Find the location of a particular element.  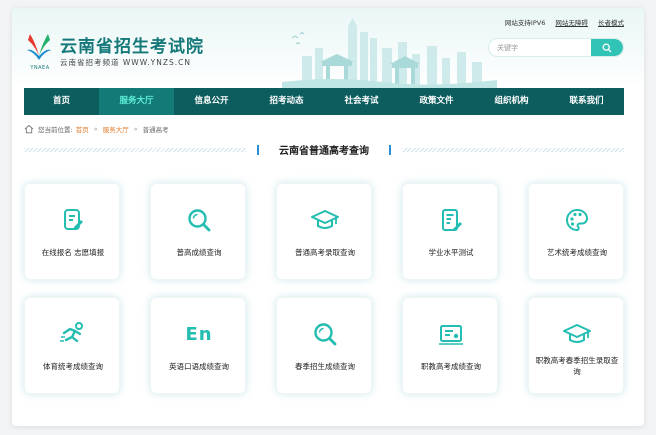

search-input is located at coordinates (541, 47).